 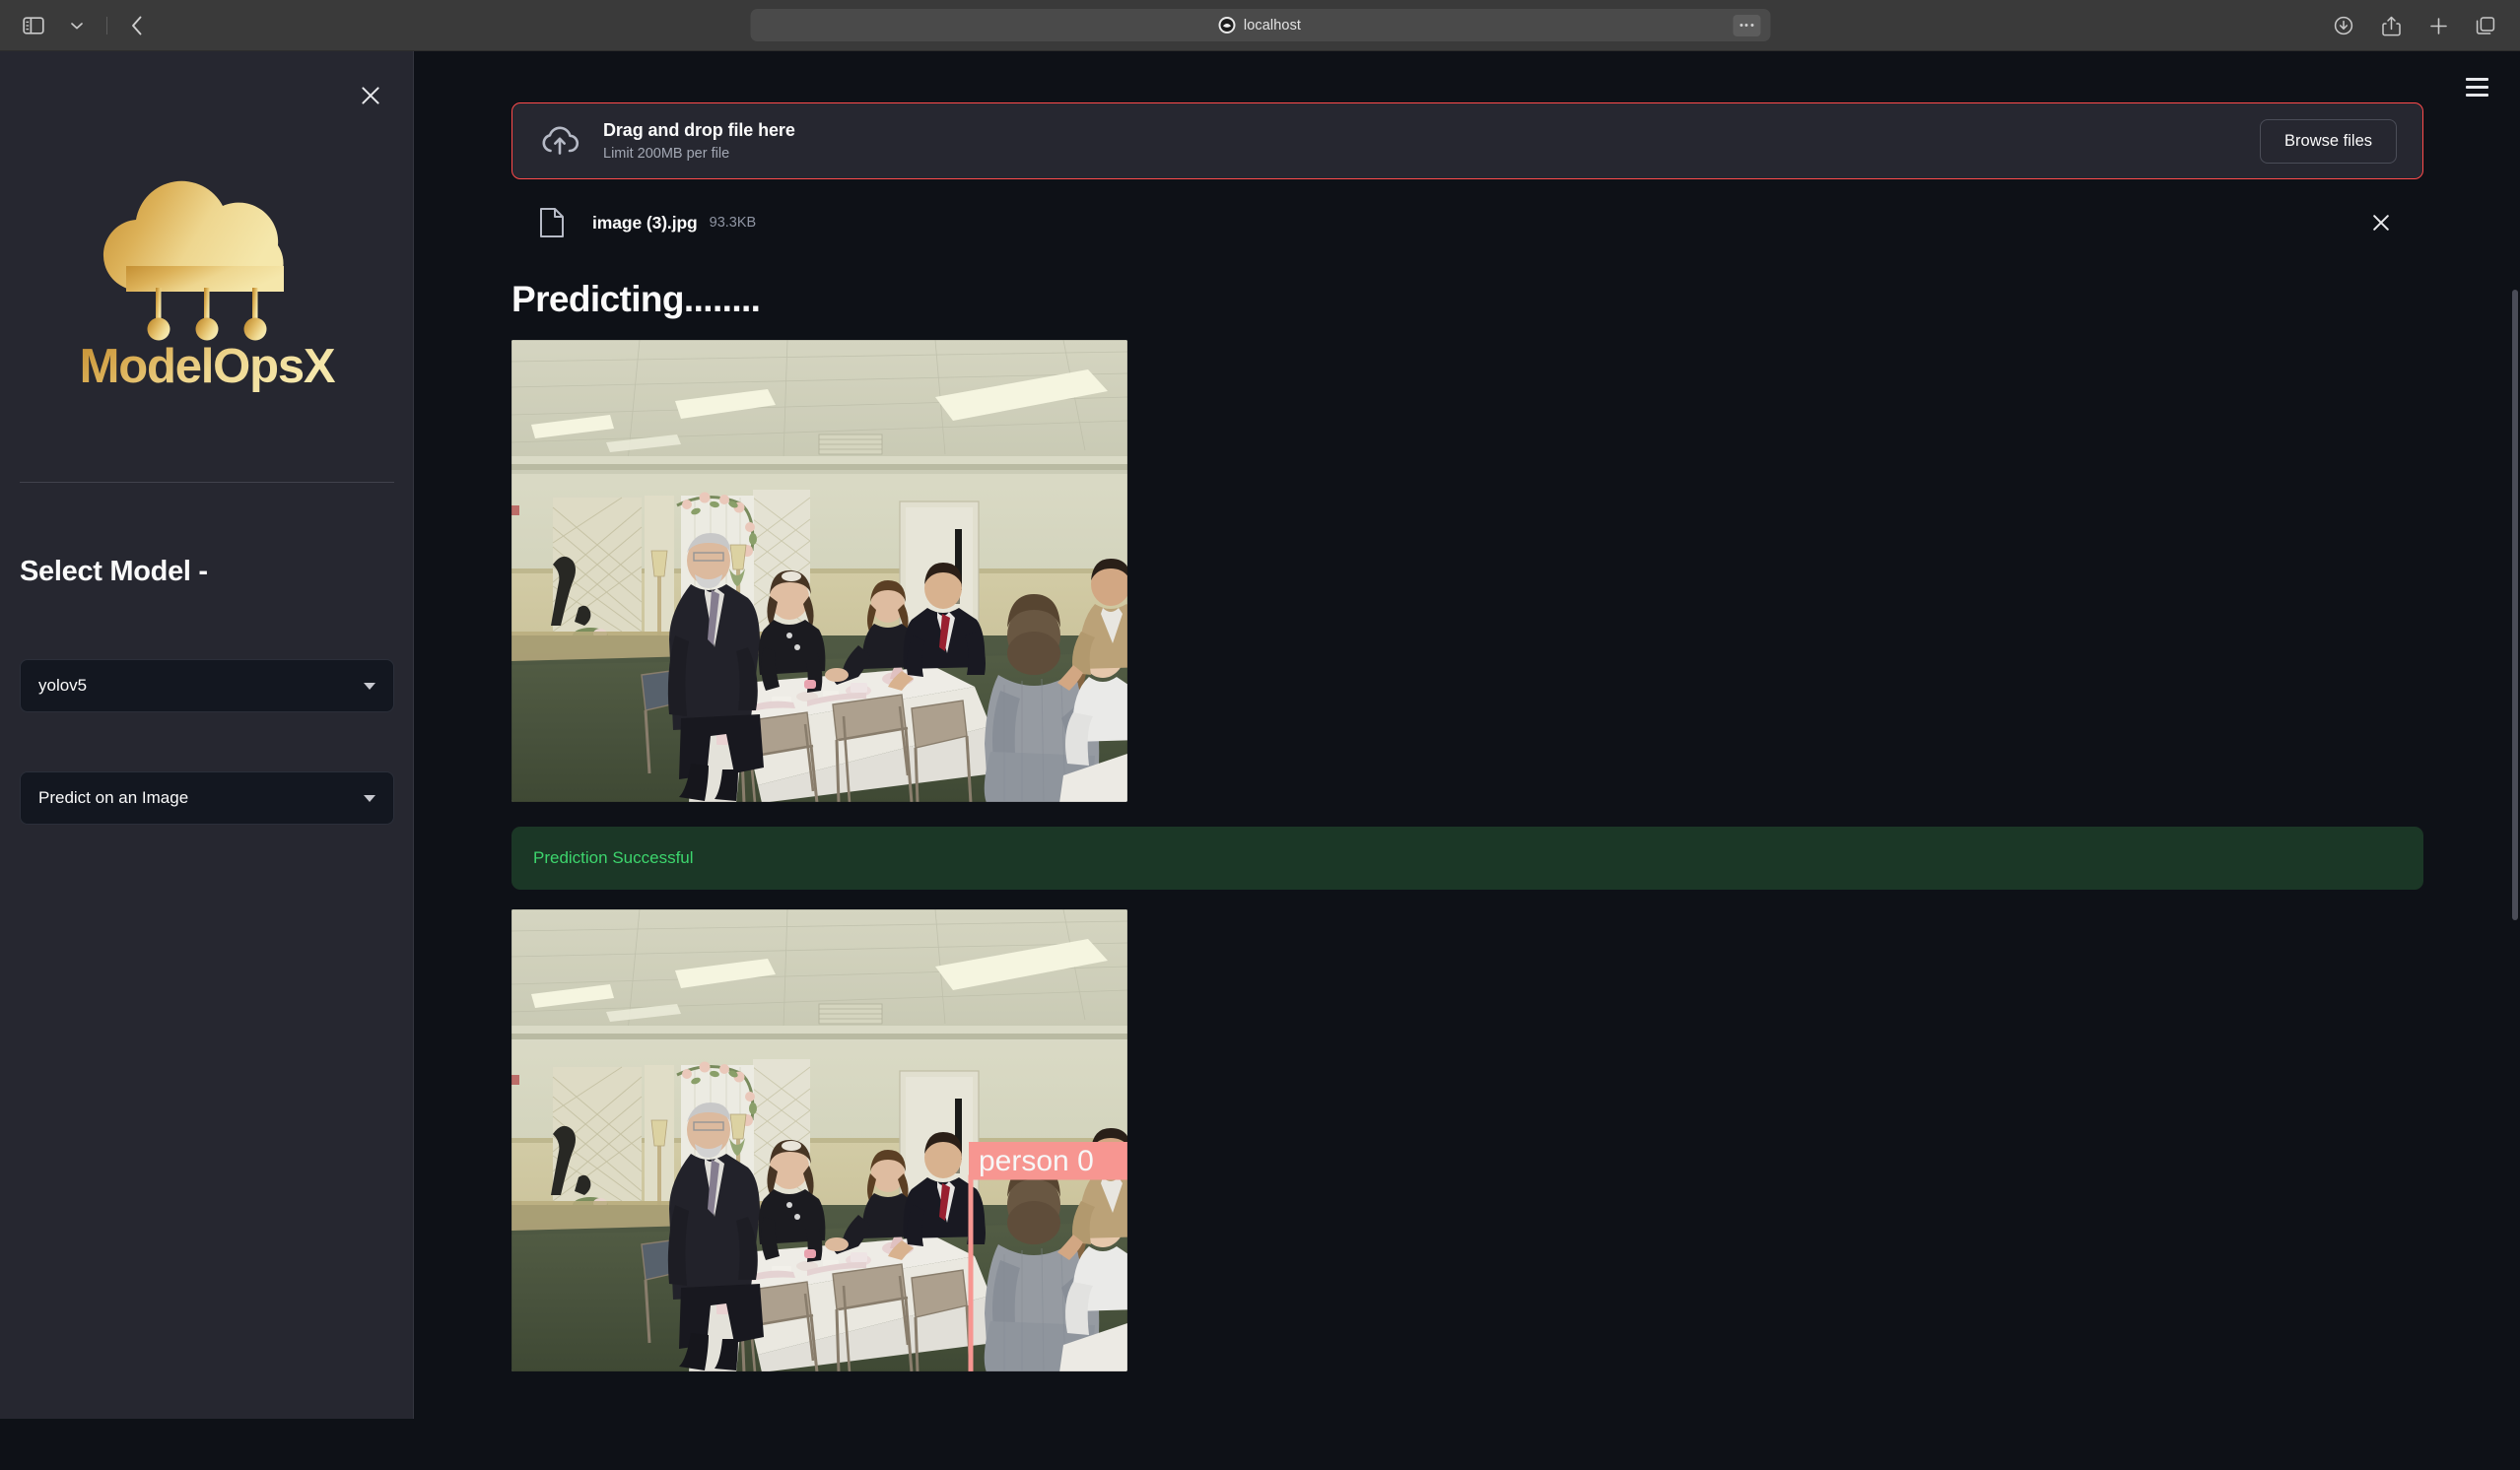 I want to click on browser-toolbar-right, so click(x=2414, y=26).